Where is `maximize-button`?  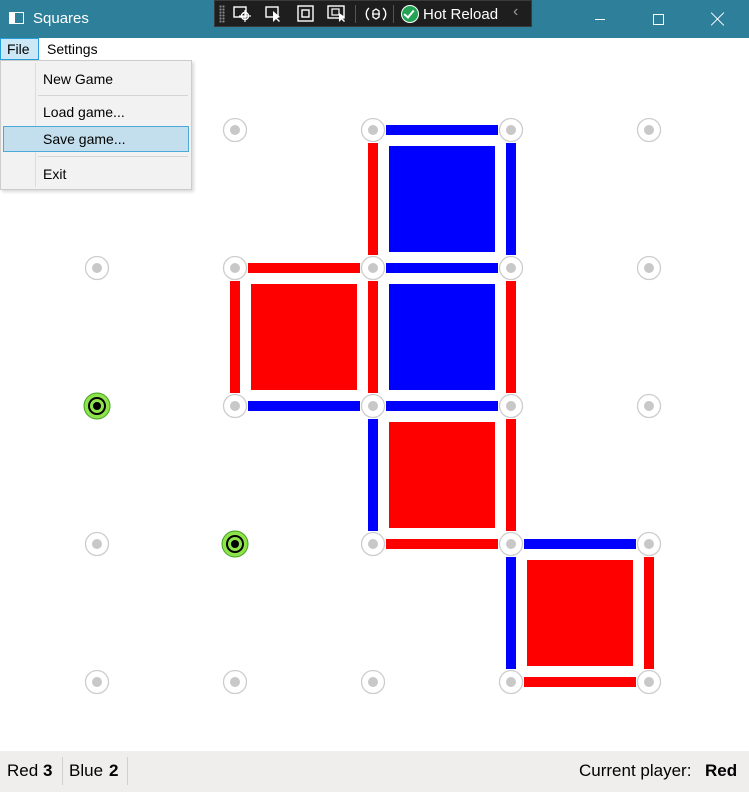
maximize-button is located at coordinates (658, 19).